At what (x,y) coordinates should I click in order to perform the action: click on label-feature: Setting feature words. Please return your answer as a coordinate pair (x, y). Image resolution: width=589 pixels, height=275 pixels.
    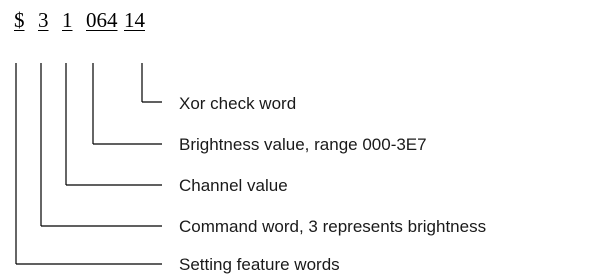
    Looking at the image, I should click on (259, 264).